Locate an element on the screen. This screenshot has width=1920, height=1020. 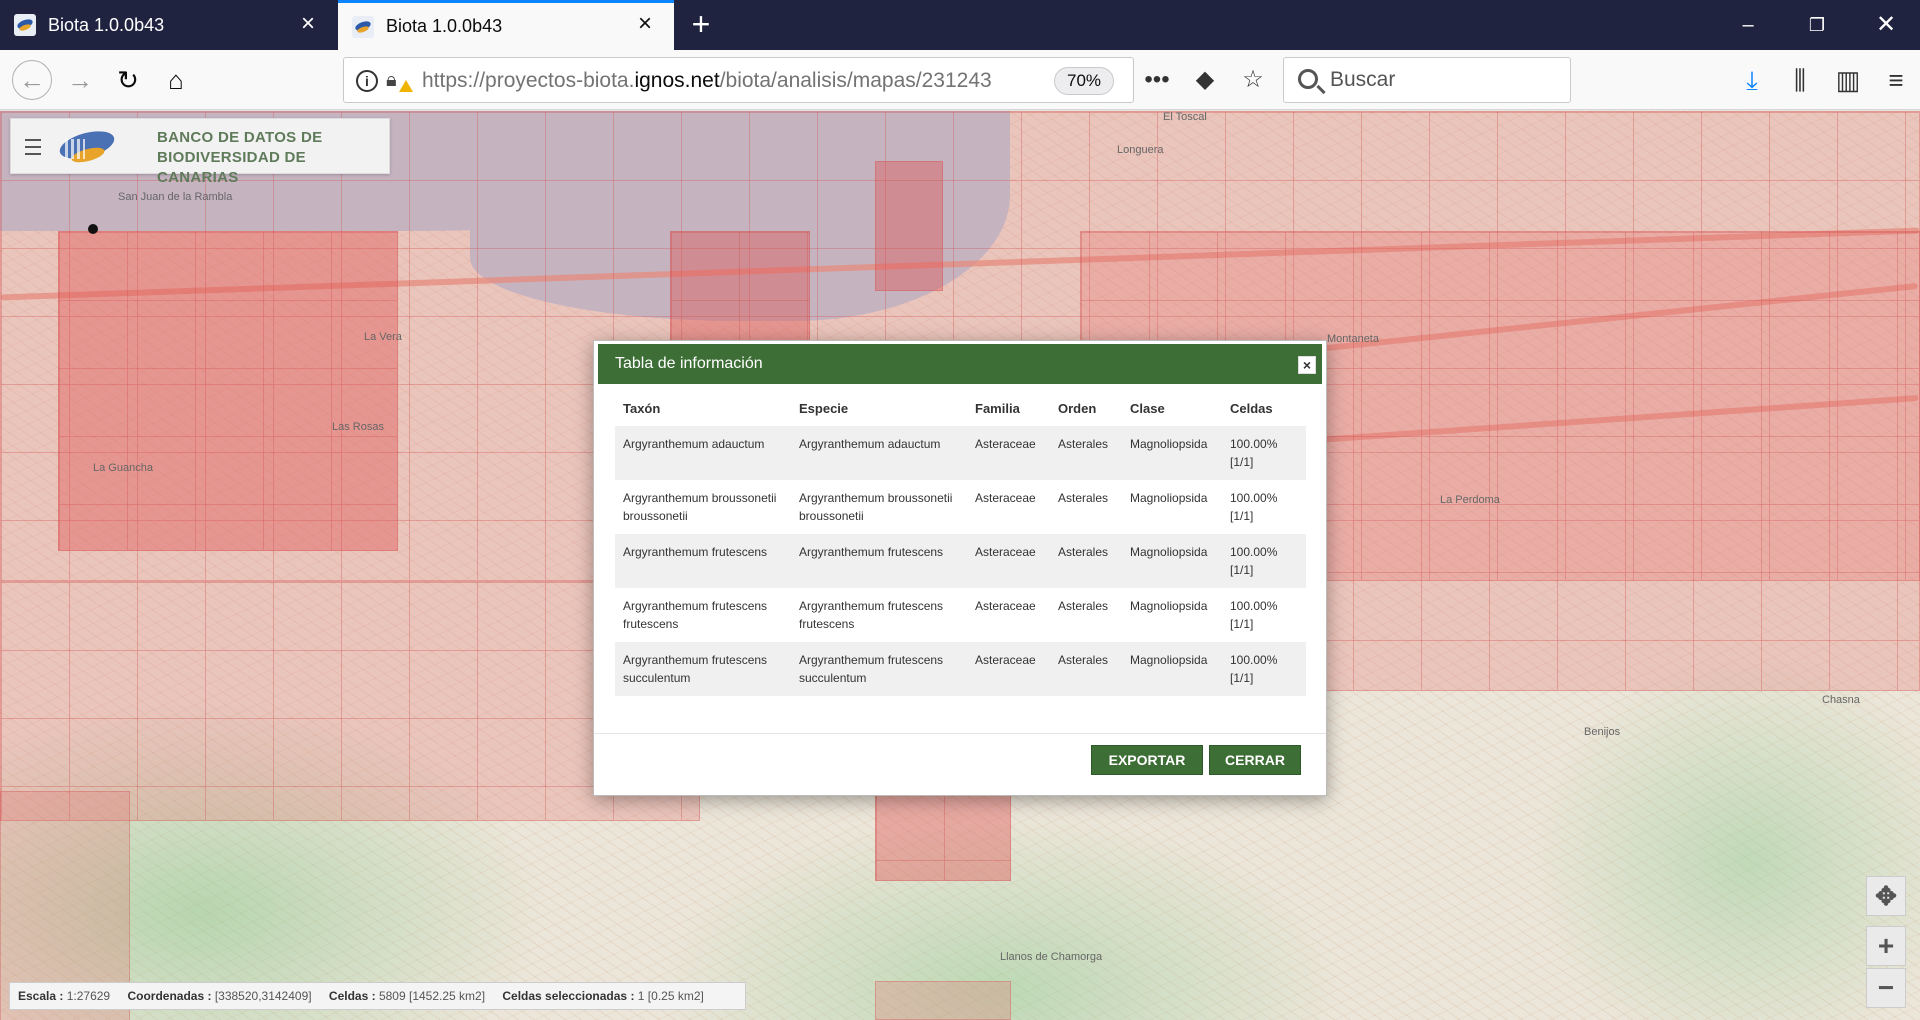
library-icon: ⫼ is located at coordinates (1800, 80).